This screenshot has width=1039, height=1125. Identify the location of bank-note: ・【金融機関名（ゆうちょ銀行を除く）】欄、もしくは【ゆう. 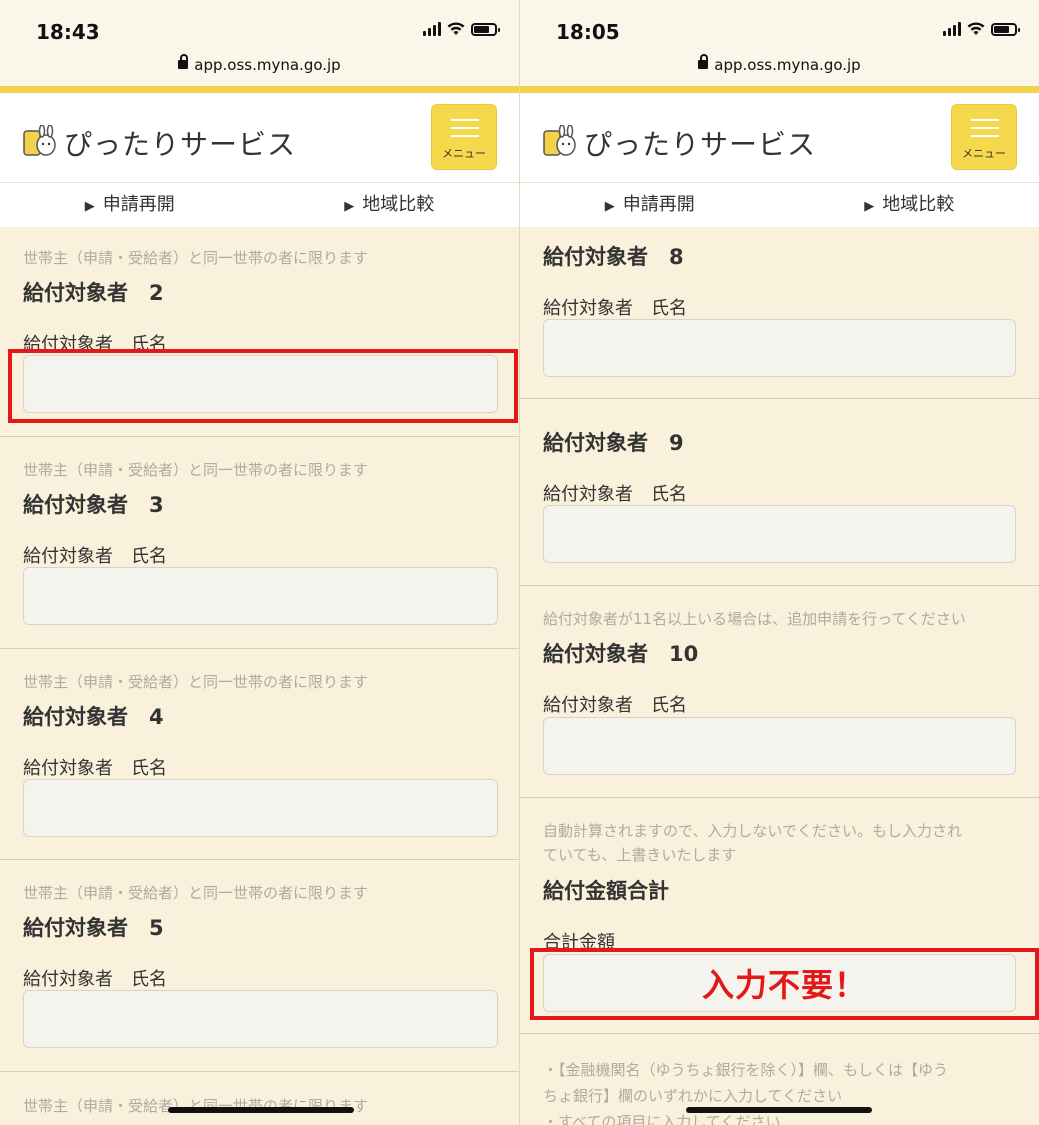
(746, 1070).